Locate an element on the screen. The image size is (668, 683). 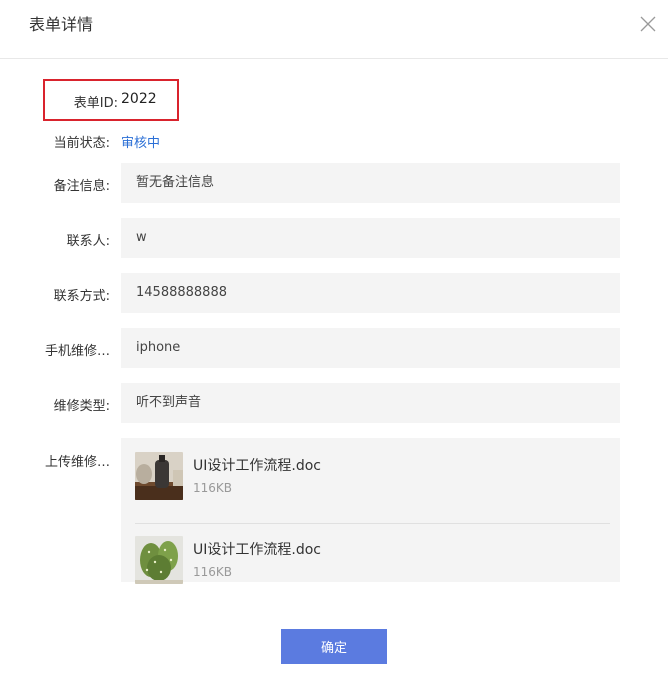
repair-type-label: 维修类型: is located at coordinates (81, 406).